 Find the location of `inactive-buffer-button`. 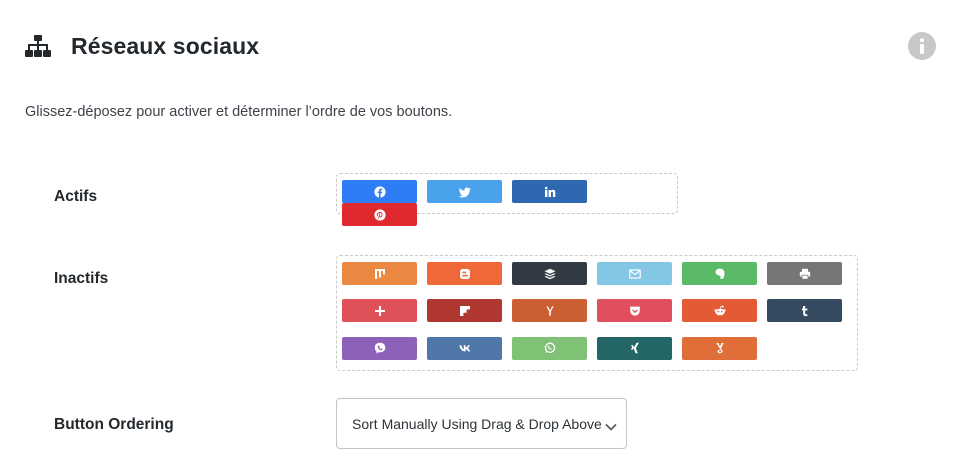

inactive-buffer-button is located at coordinates (549, 273).